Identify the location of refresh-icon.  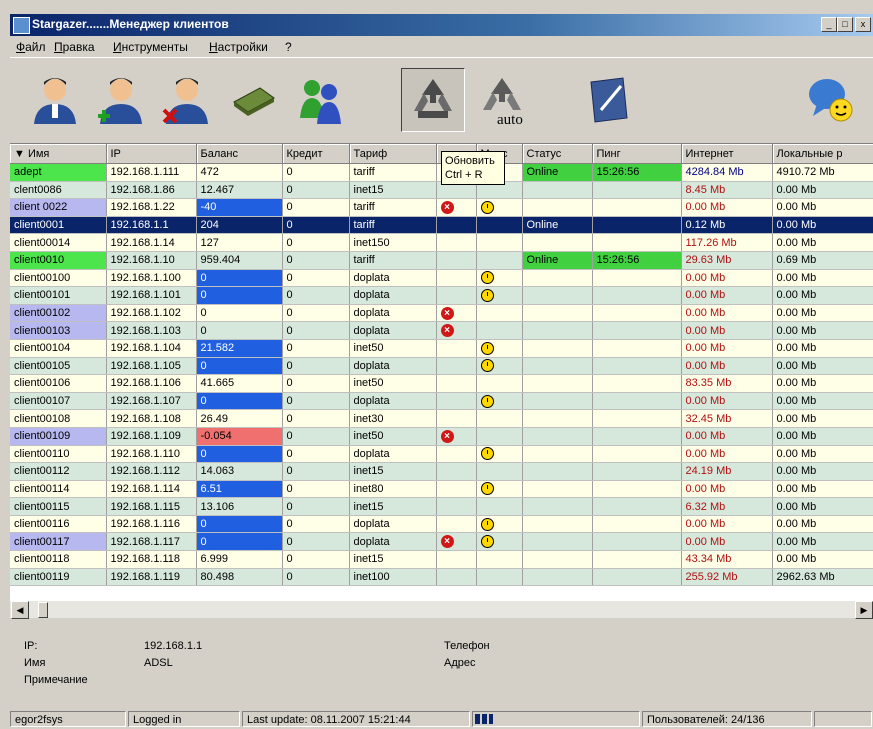
(433, 98).